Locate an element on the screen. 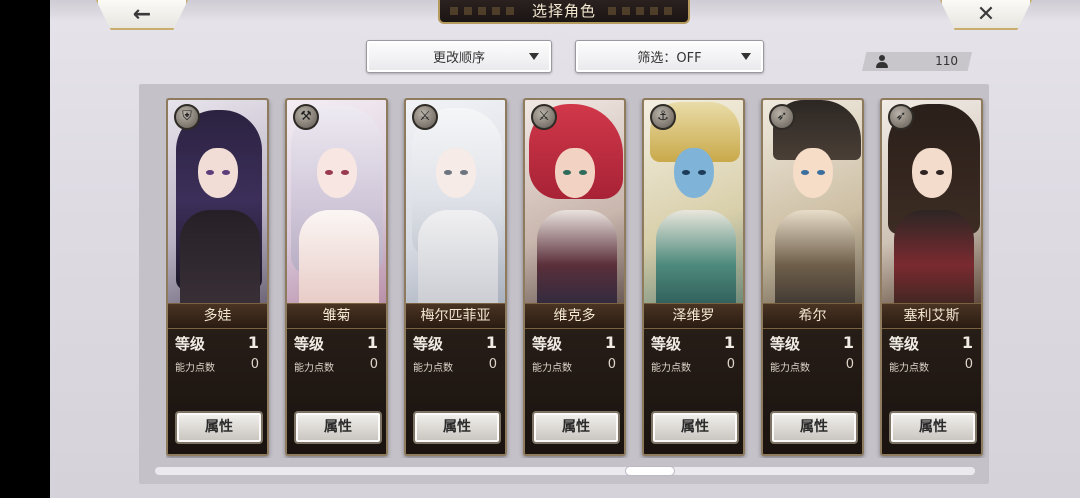 The image size is (1080, 498). close-icon: ✕ is located at coordinates (986, 14).